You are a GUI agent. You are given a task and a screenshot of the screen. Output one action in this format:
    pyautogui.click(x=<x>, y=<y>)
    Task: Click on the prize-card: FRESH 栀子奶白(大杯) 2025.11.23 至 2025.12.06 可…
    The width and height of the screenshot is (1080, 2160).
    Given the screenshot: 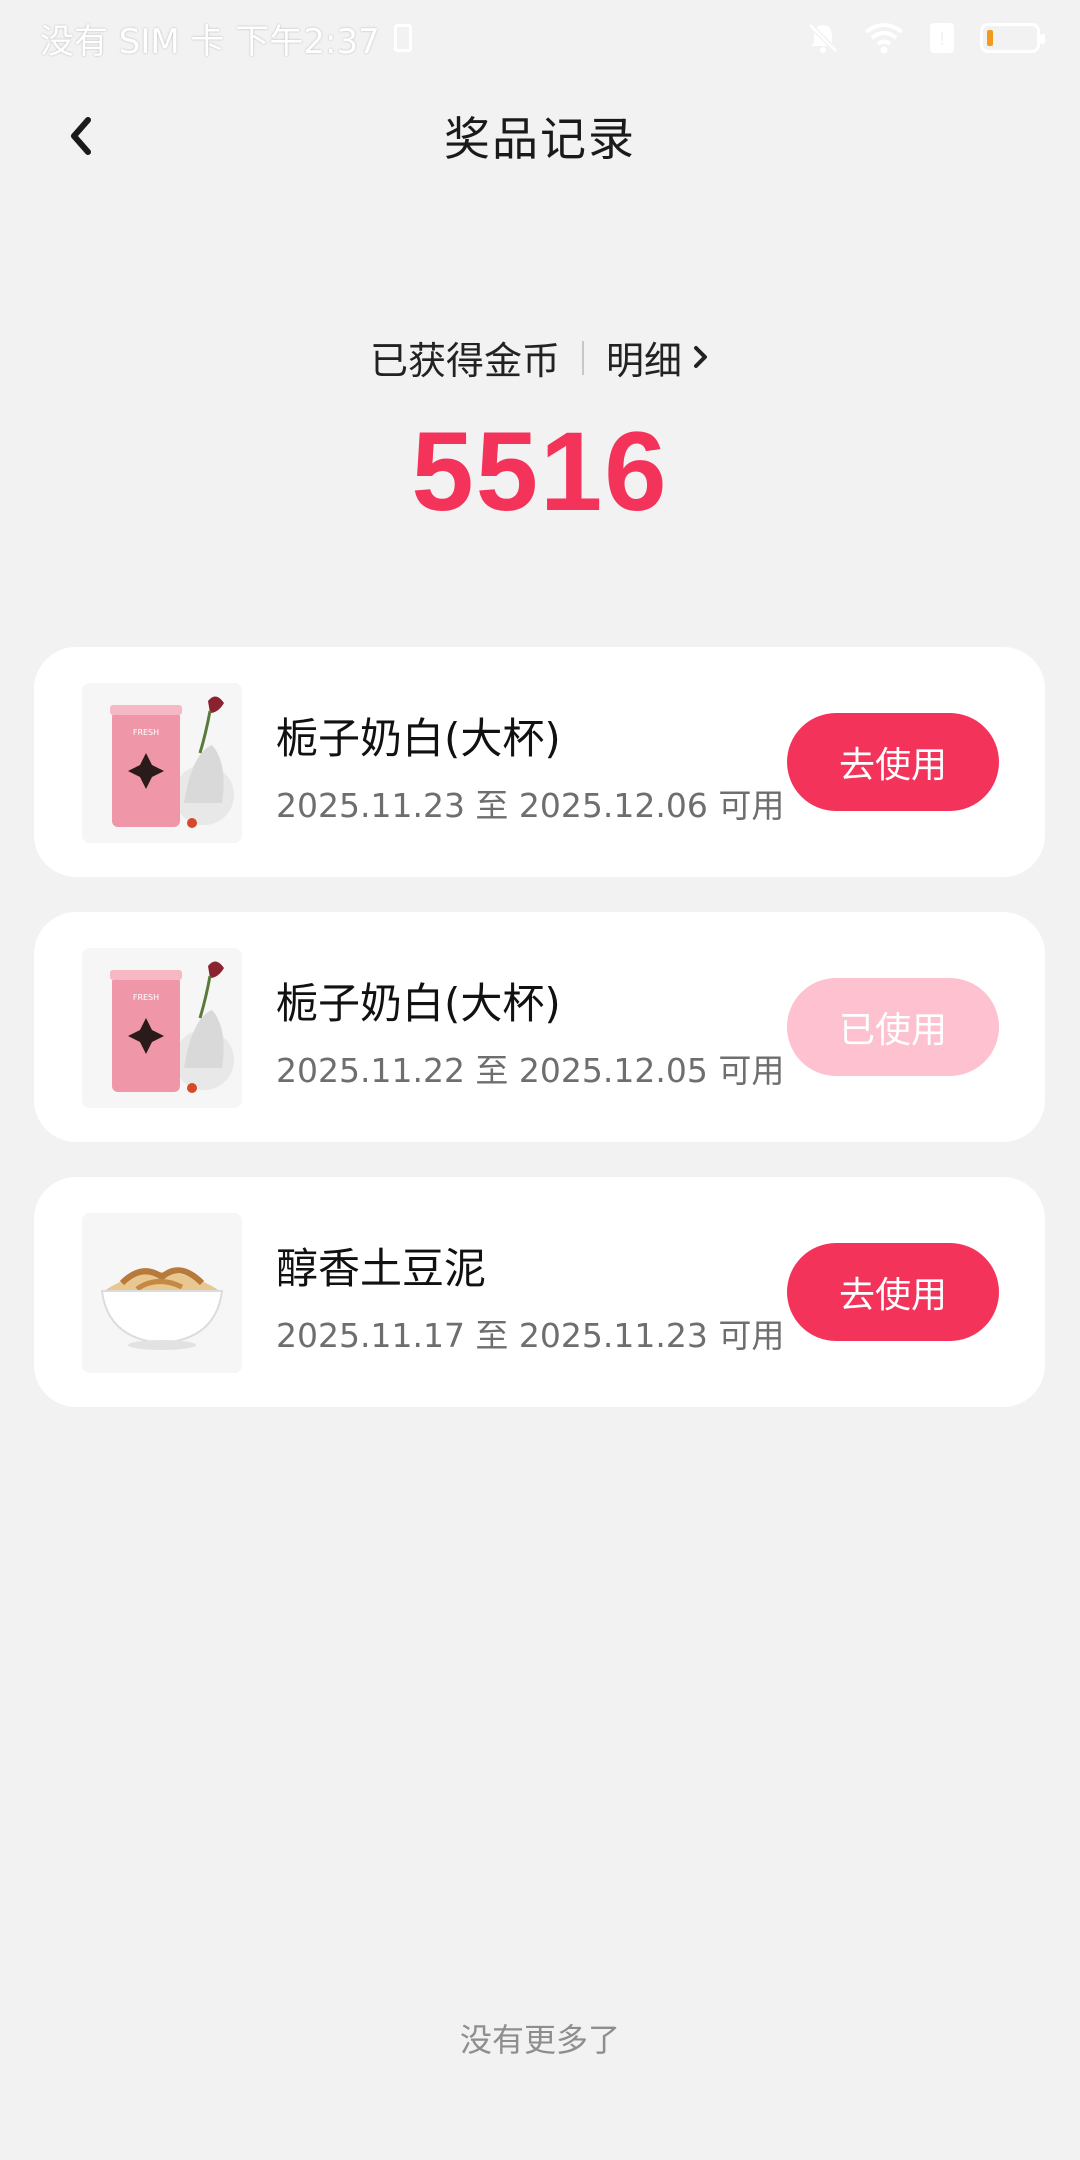 What is the action you would take?
    pyautogui.click(x=539, y=762)
    